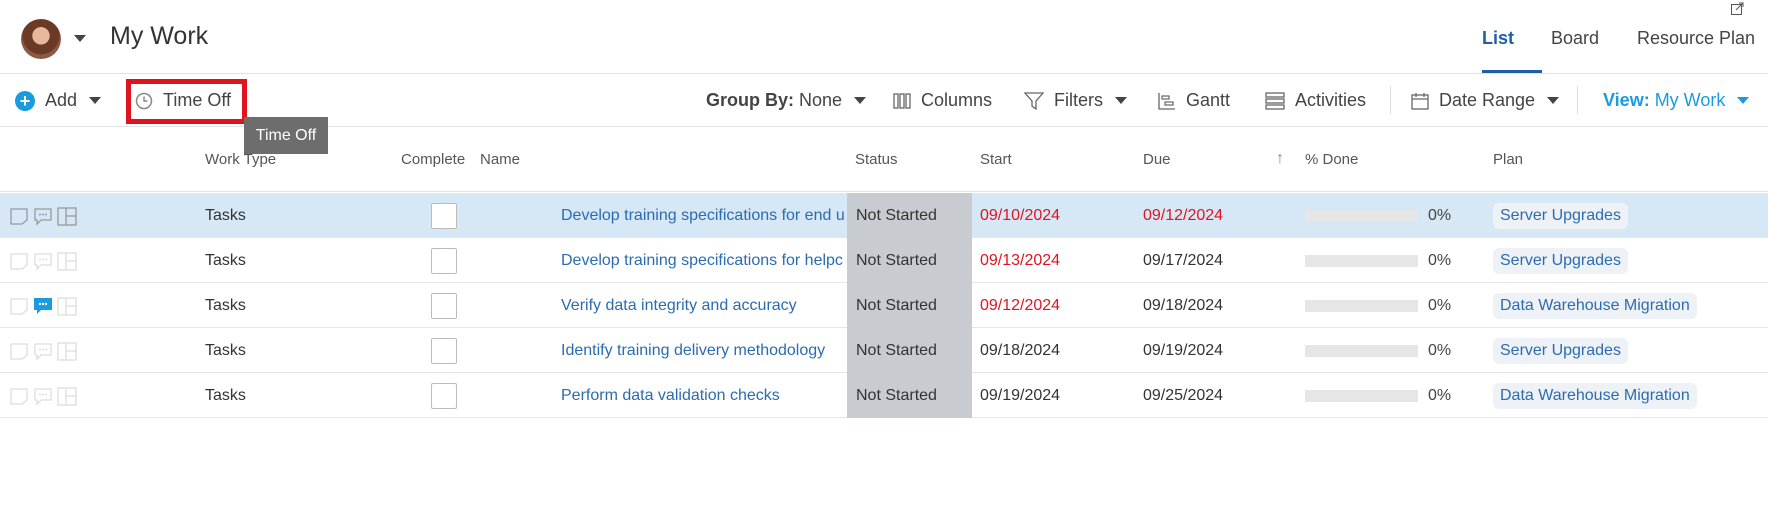 Image resolution: width=1768 pixels, height=512 pixels. I want to click on task-name-link: Verify data integrity and accuracy, so click(704, 305).